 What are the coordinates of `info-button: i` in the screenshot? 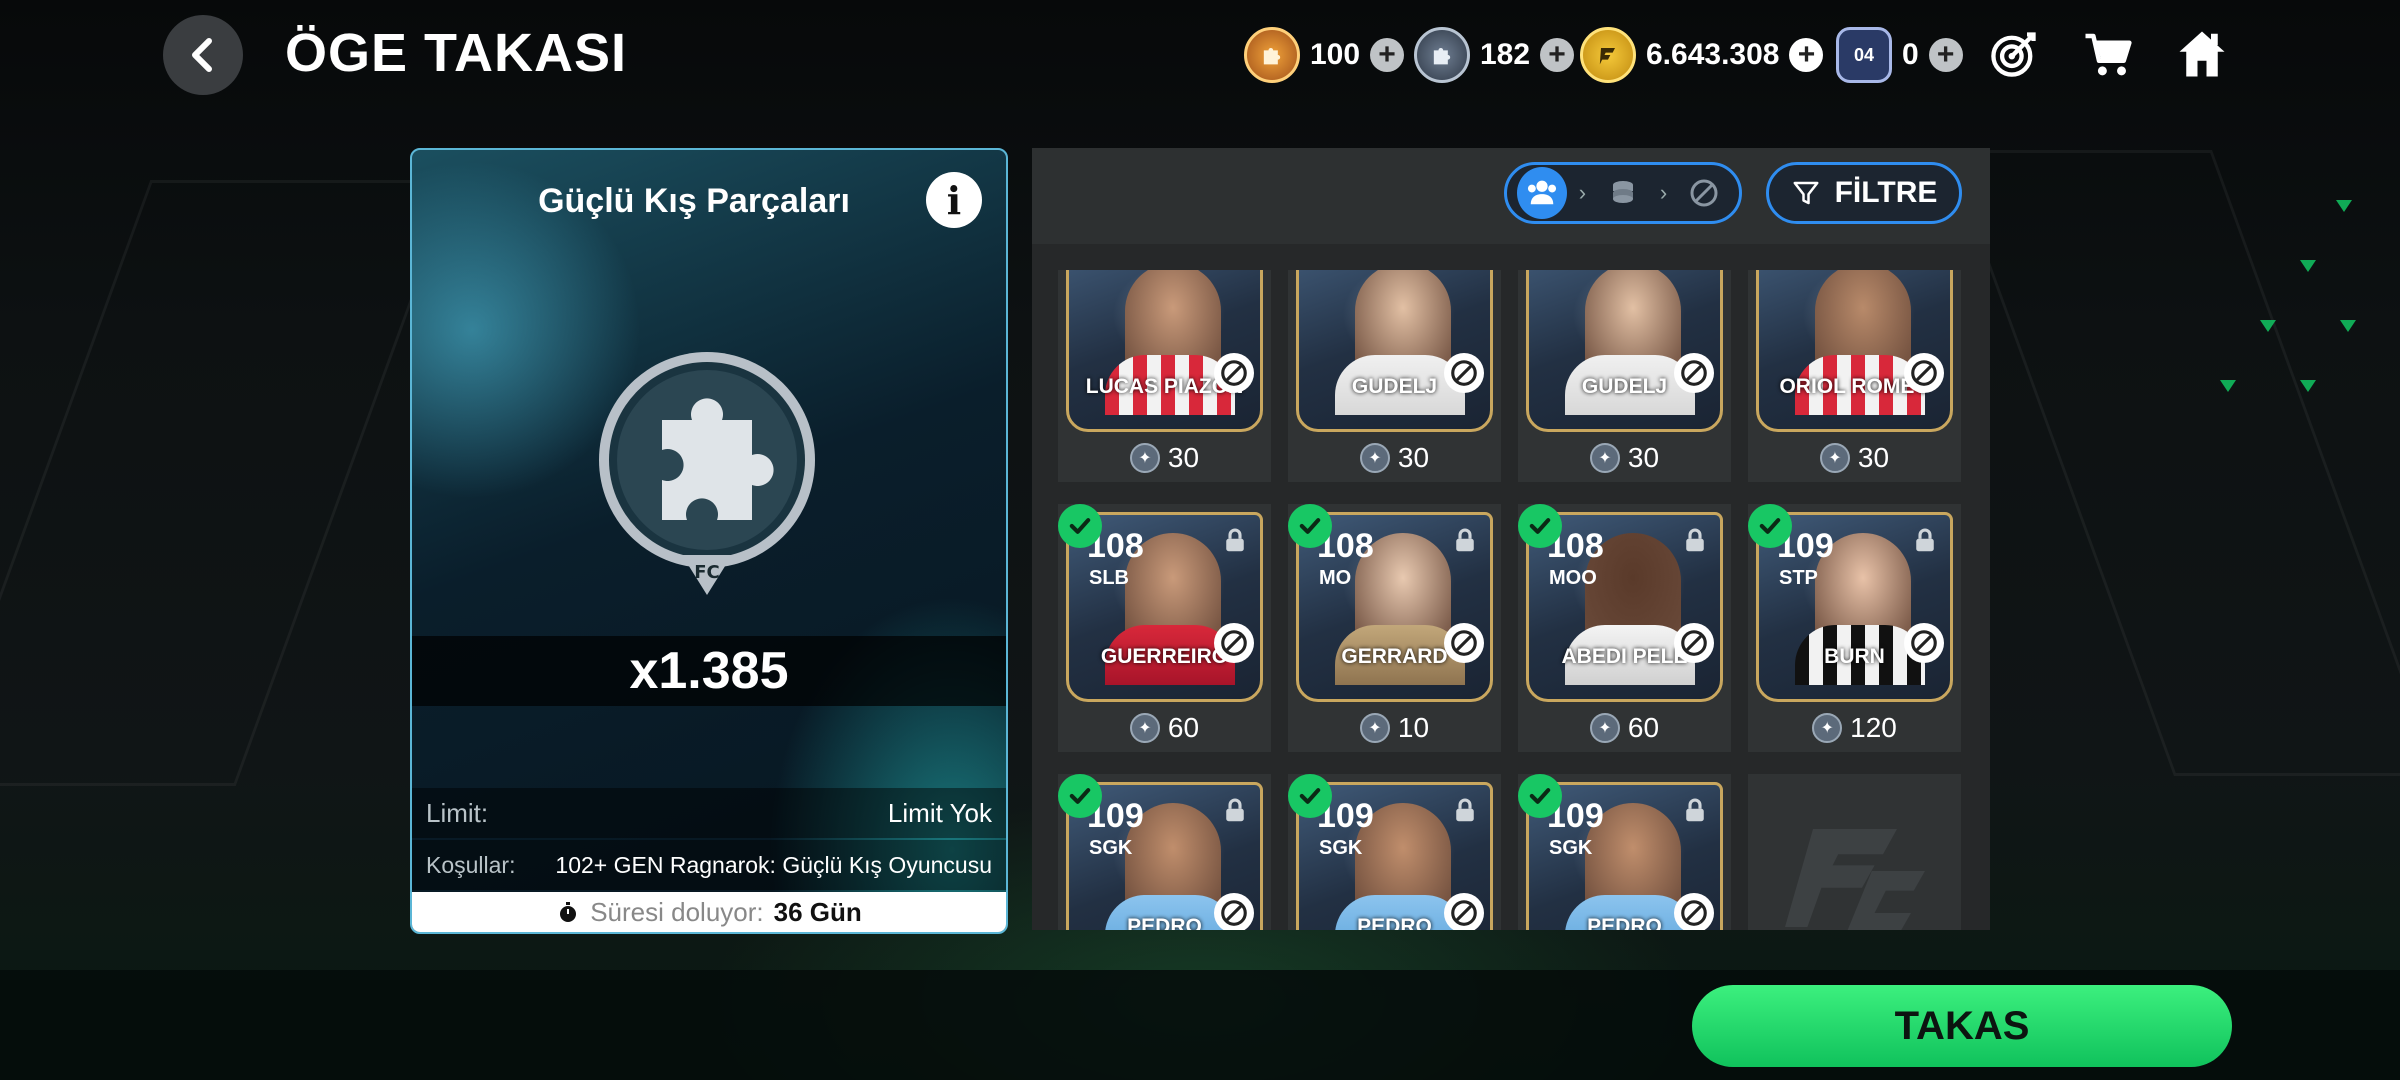 It's located at (954, 200).